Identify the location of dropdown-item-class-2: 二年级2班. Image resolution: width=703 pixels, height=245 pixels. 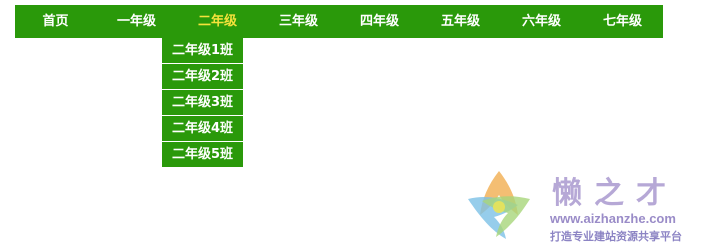
(202, 76).